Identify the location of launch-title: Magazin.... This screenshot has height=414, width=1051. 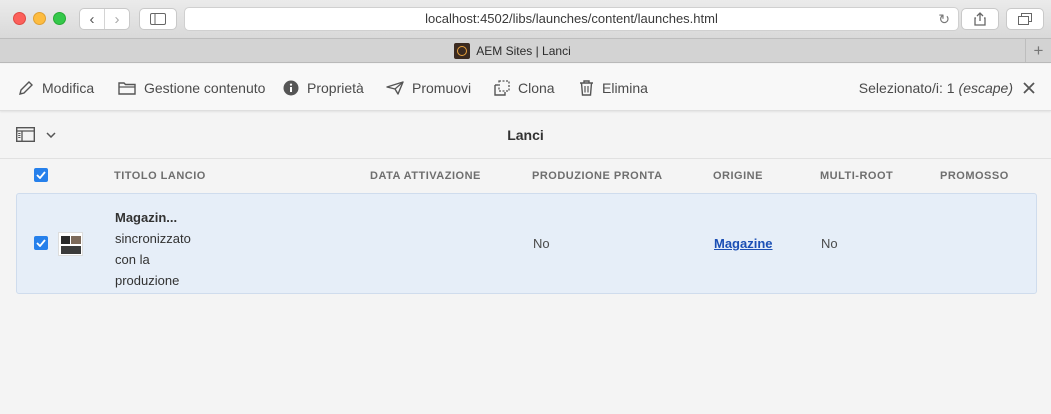
(146, 217).